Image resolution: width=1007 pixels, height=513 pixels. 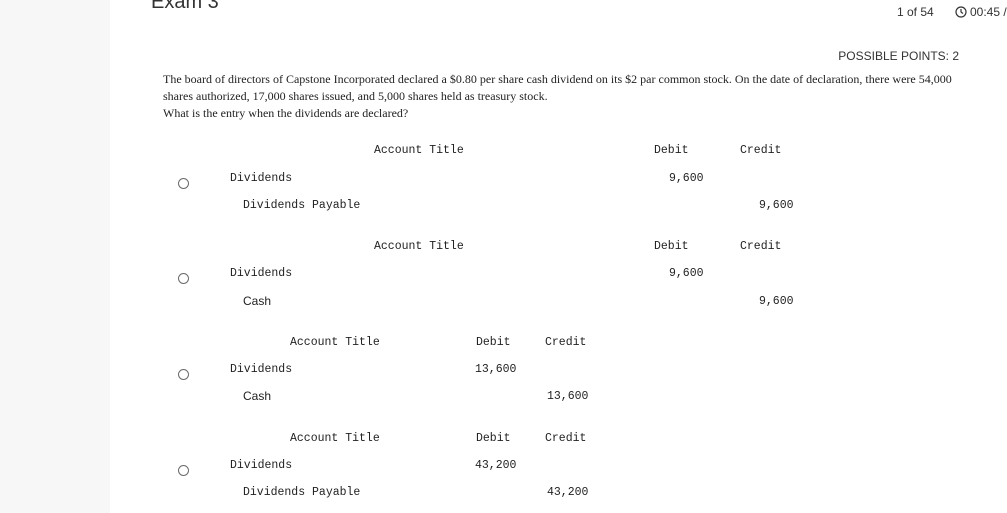 I want to click on debit-amount: 13,600, so click(x=496, y=369).